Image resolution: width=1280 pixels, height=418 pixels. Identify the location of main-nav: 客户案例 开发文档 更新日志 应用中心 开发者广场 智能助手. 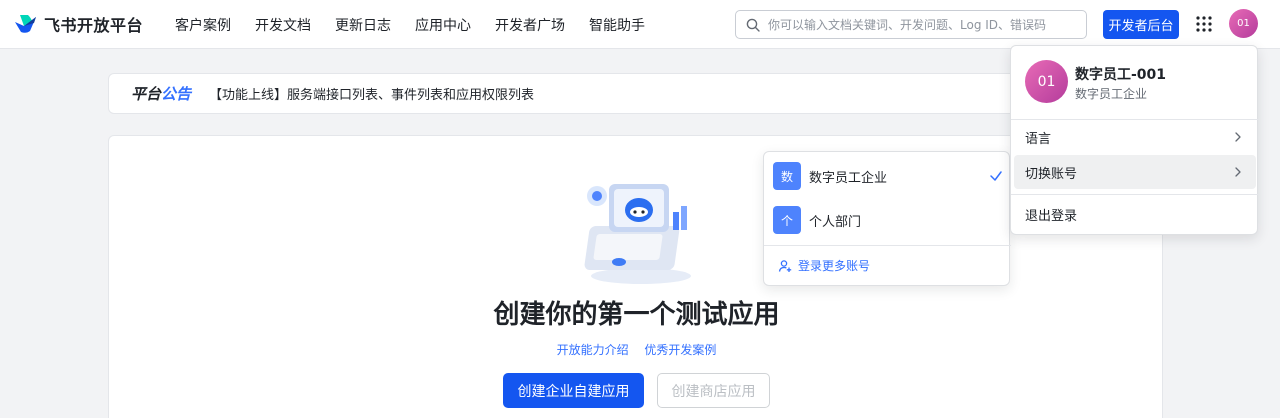
(422, 25).